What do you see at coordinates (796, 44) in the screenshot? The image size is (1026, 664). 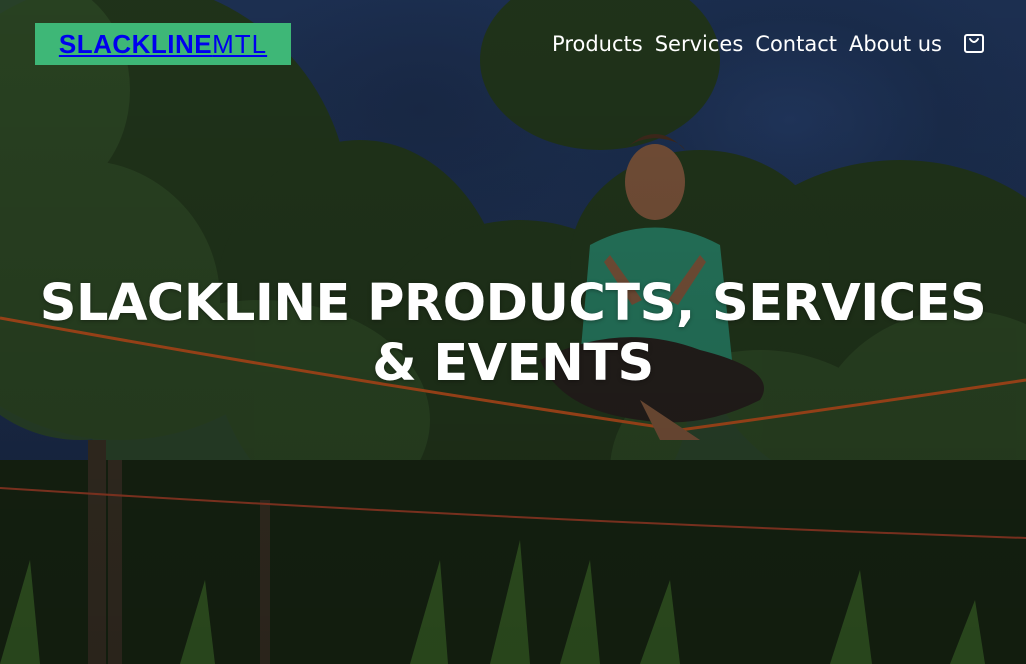 I see `nav-link-contact: Contact` at bounding box center [796, 44].